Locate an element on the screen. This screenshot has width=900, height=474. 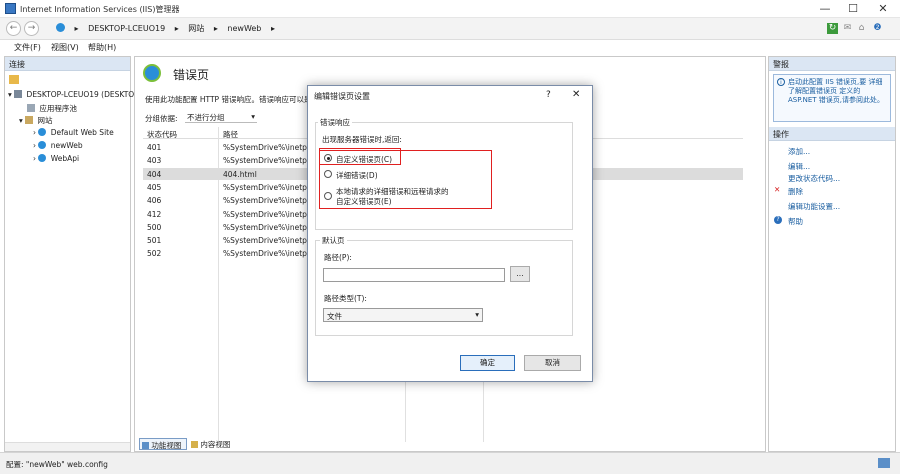
features-view-icon is located at coordinates (145, 445).